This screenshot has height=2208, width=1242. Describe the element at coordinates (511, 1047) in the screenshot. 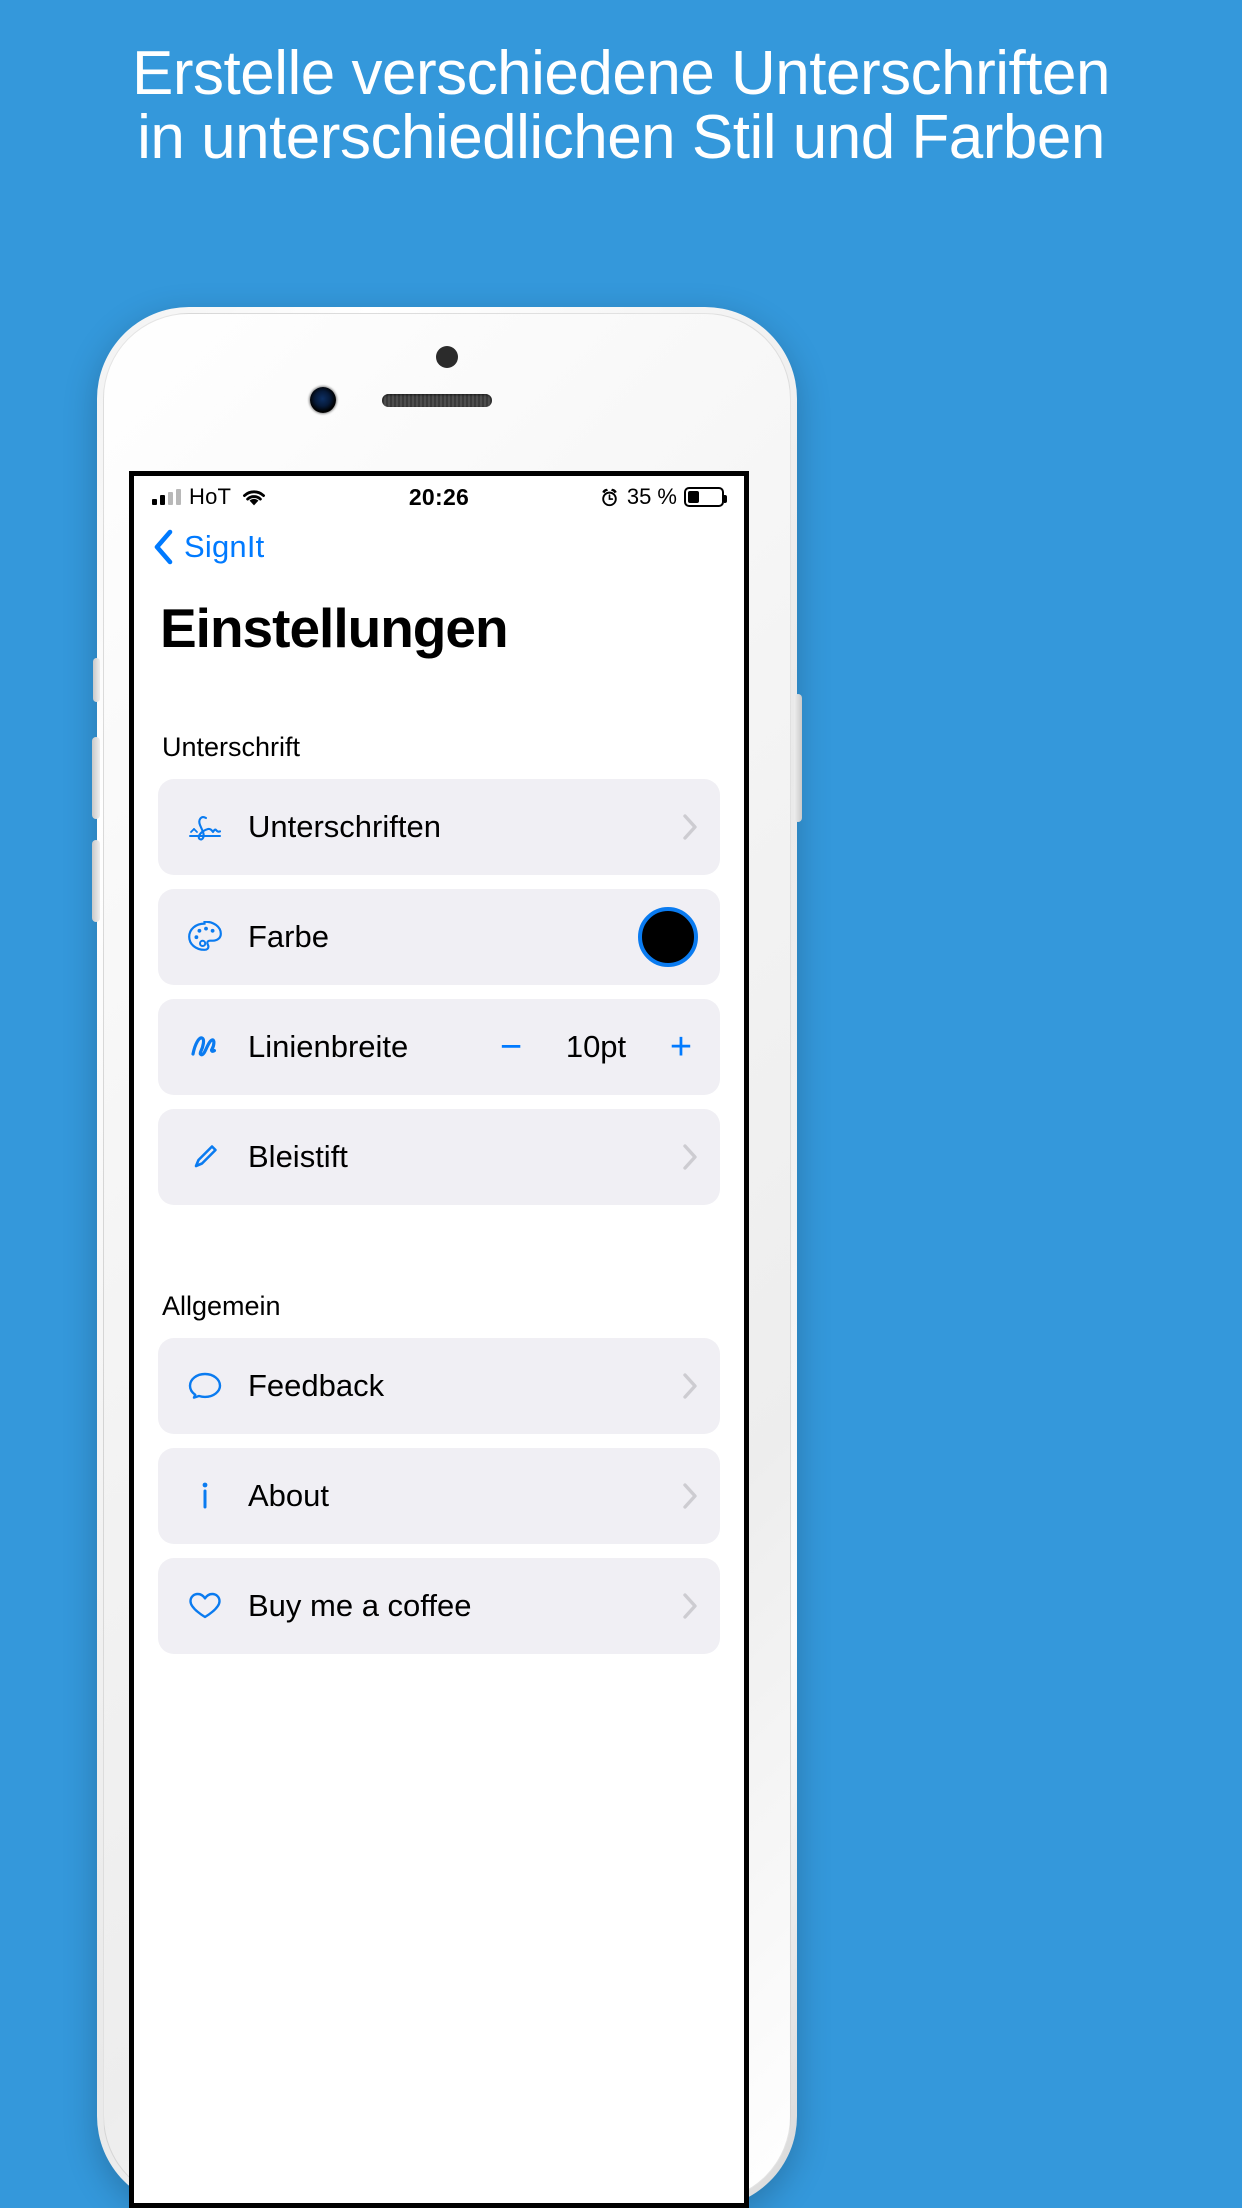

I see `stepper-decrement-button: −` at that location.